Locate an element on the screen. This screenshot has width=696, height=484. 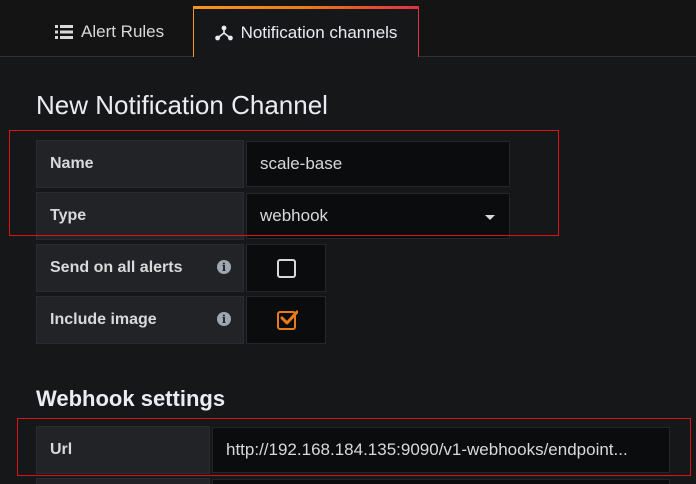
url-label-text: Url is located at coordinates (61, 449).